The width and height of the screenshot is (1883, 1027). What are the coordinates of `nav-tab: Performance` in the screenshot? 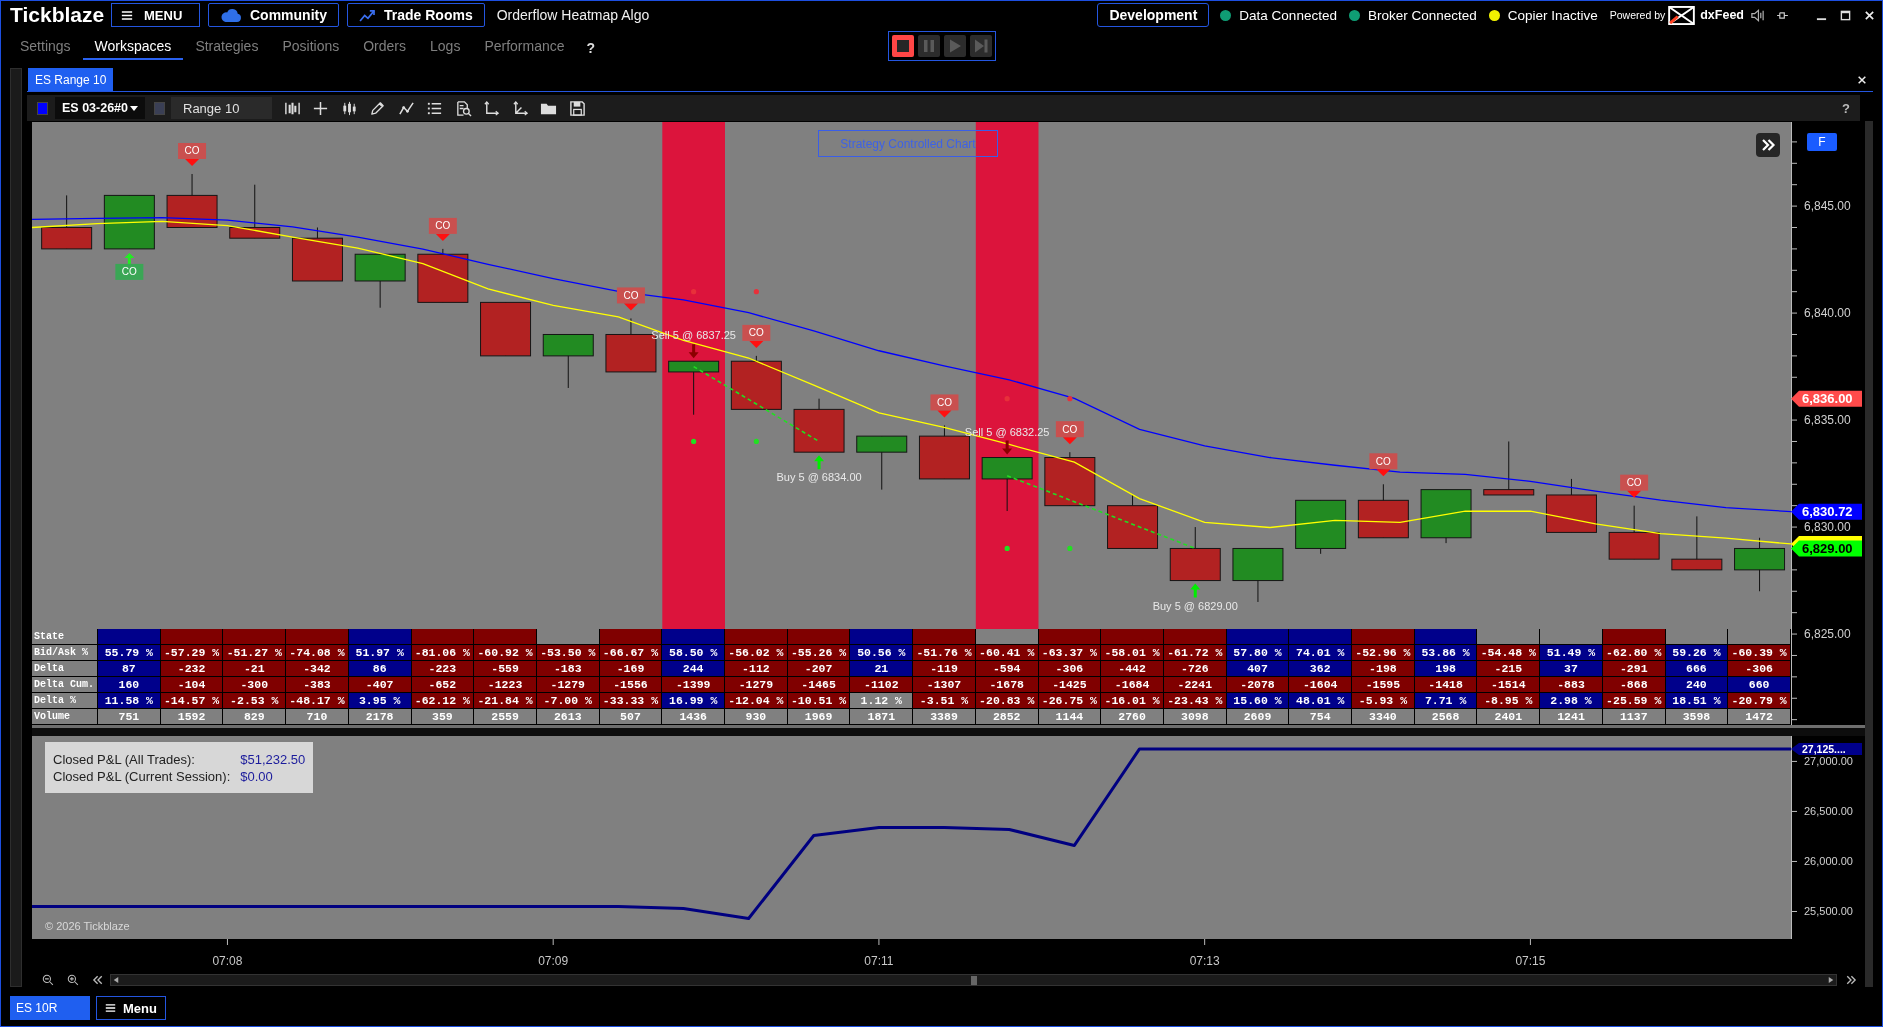 It's located at (524, 44).